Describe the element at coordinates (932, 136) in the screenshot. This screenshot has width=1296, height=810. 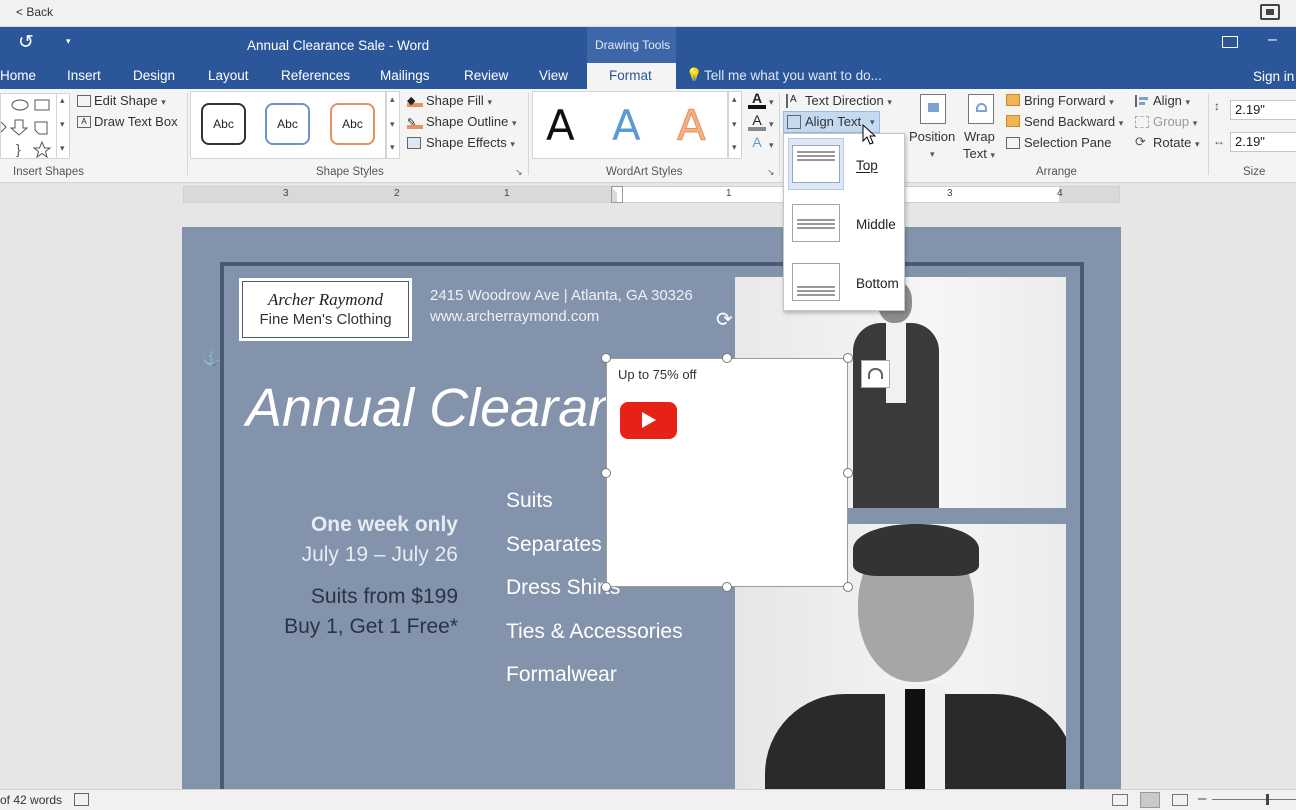
I see `position-button: Position` at that location.